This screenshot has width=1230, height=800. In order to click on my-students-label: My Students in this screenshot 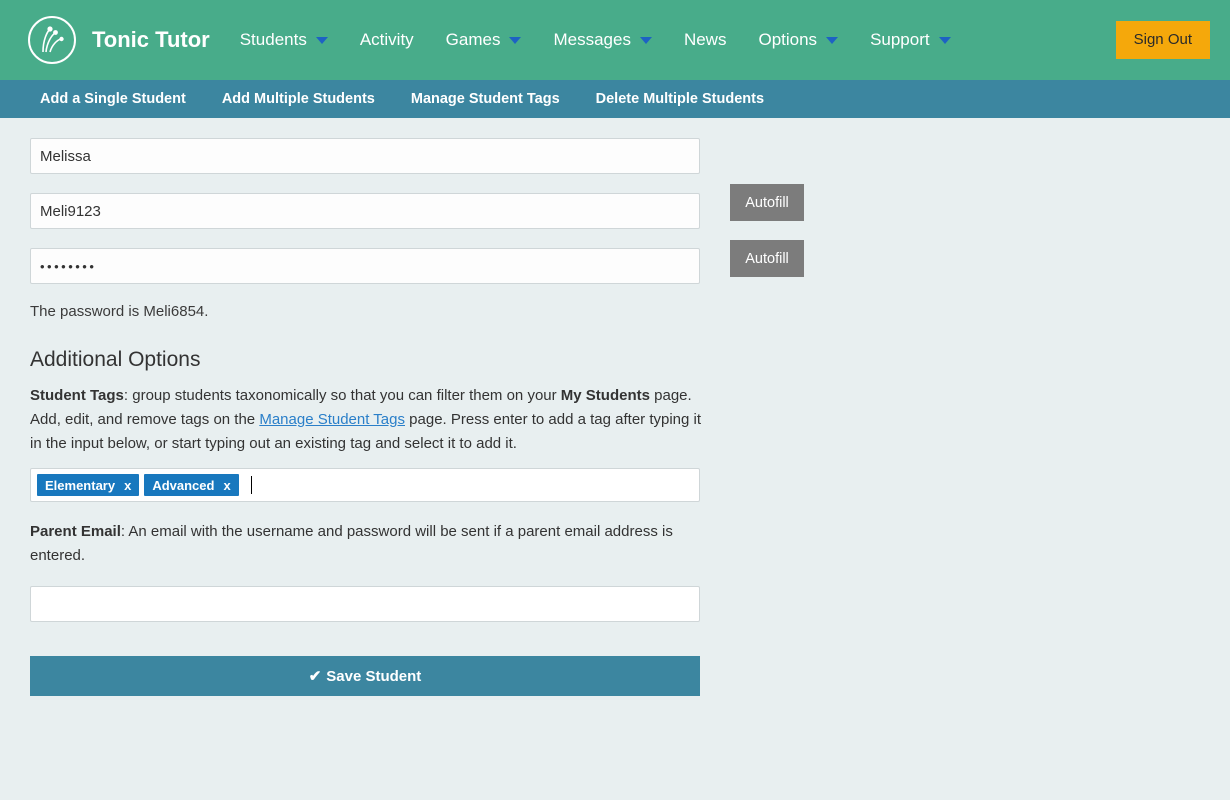, I will do `click(605, 395)`.